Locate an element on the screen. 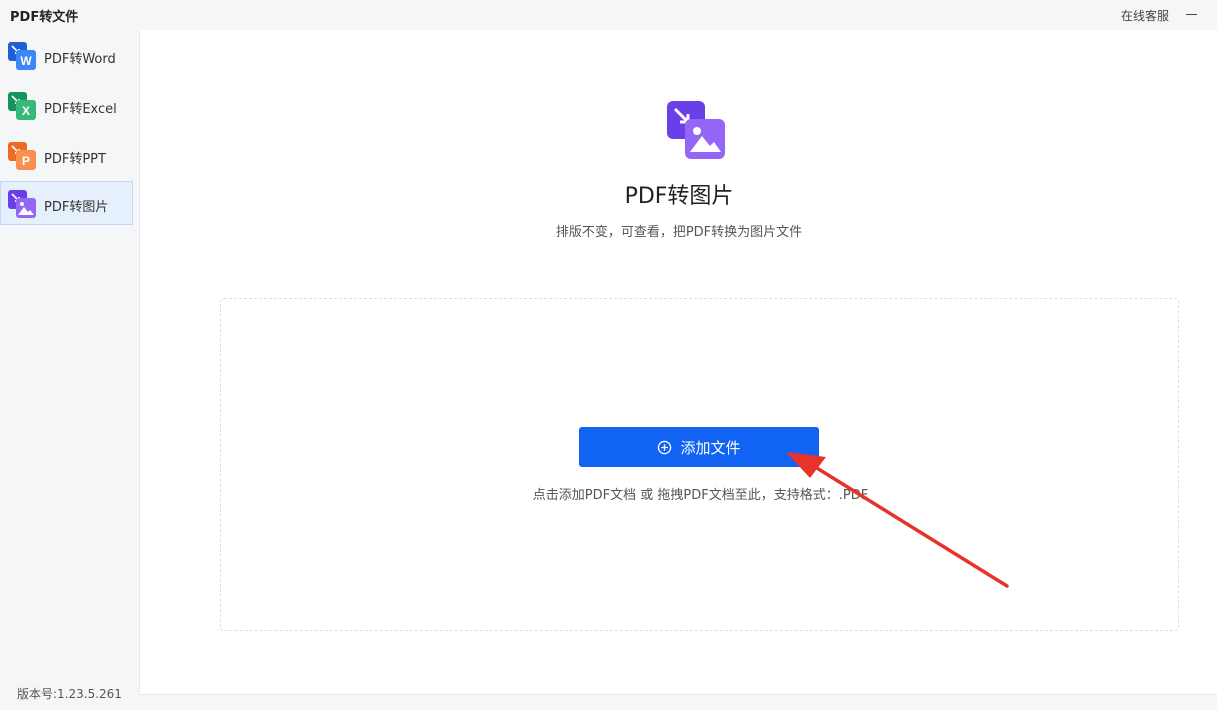  image-doc-icon is located at coordinates (22, 204).